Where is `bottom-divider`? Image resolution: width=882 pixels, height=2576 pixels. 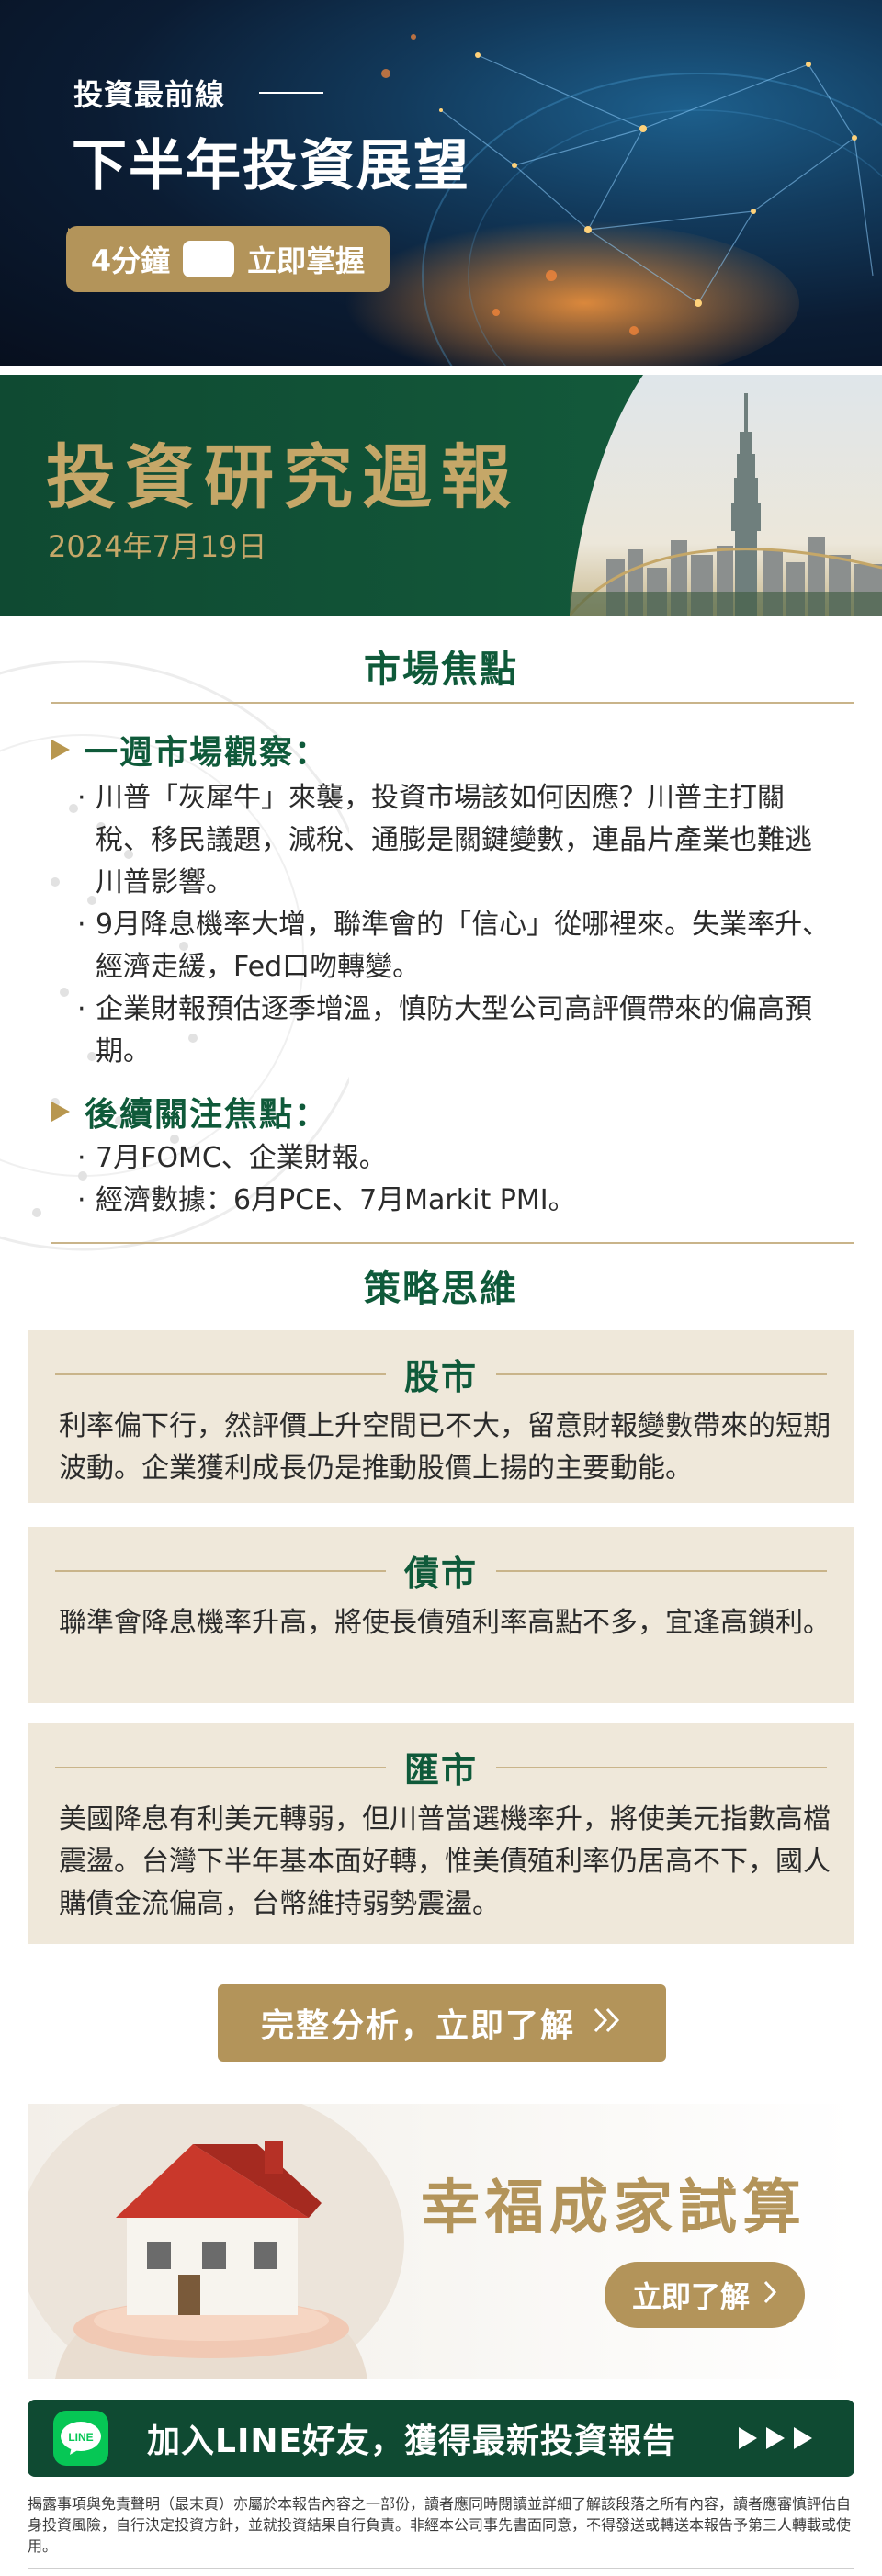
bottom-divider is located at coordinates (441, 2568).